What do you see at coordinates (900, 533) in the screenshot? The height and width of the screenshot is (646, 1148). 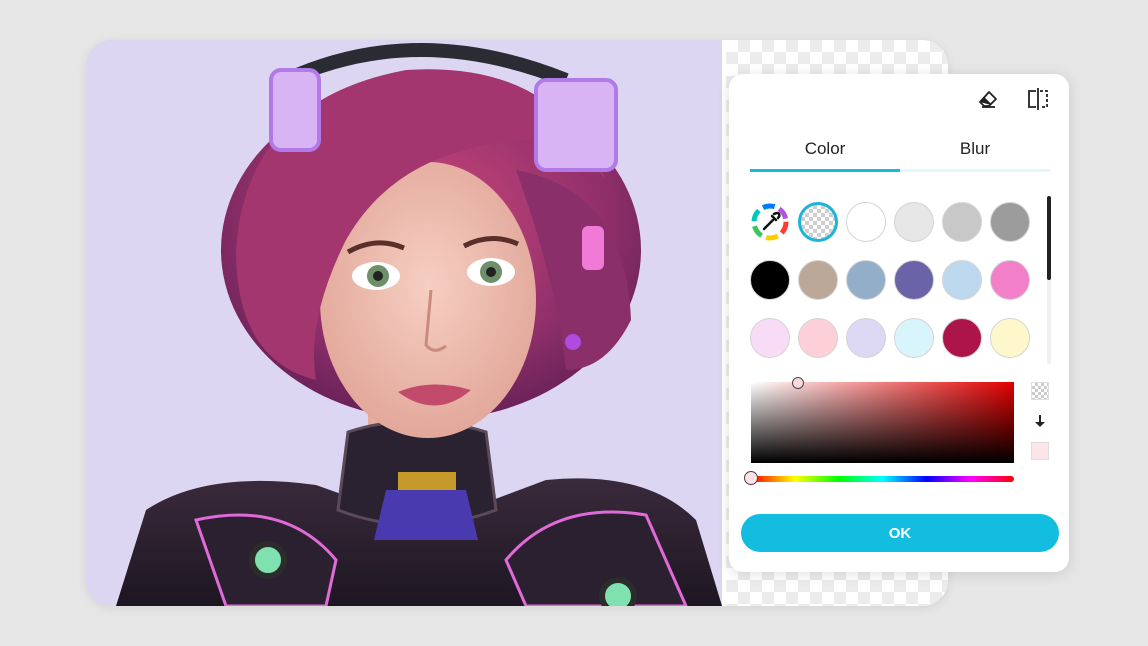 I see `ok-button: OK` at bounding box center [900, 533].